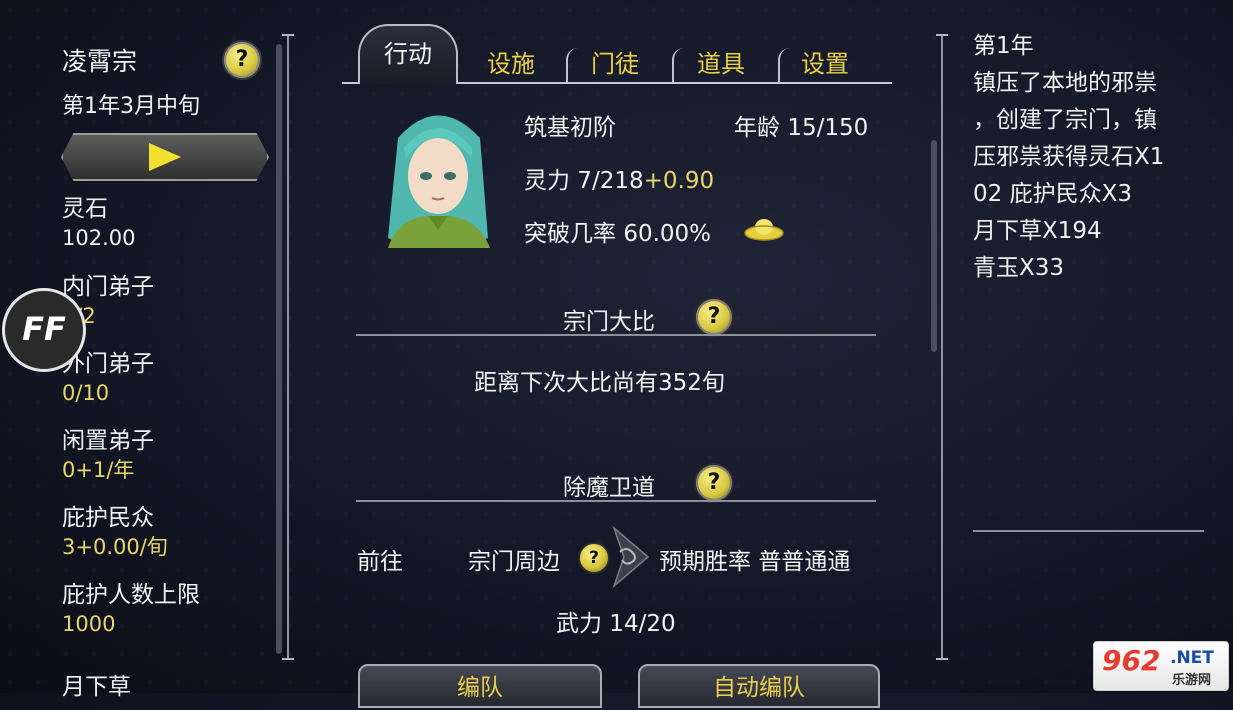 This screenshot has width=1233, height=710. What do you see at coordinates (757, 128) in the screenshot?
I see `age-label: 年龄` at bounding box center [757, 128].